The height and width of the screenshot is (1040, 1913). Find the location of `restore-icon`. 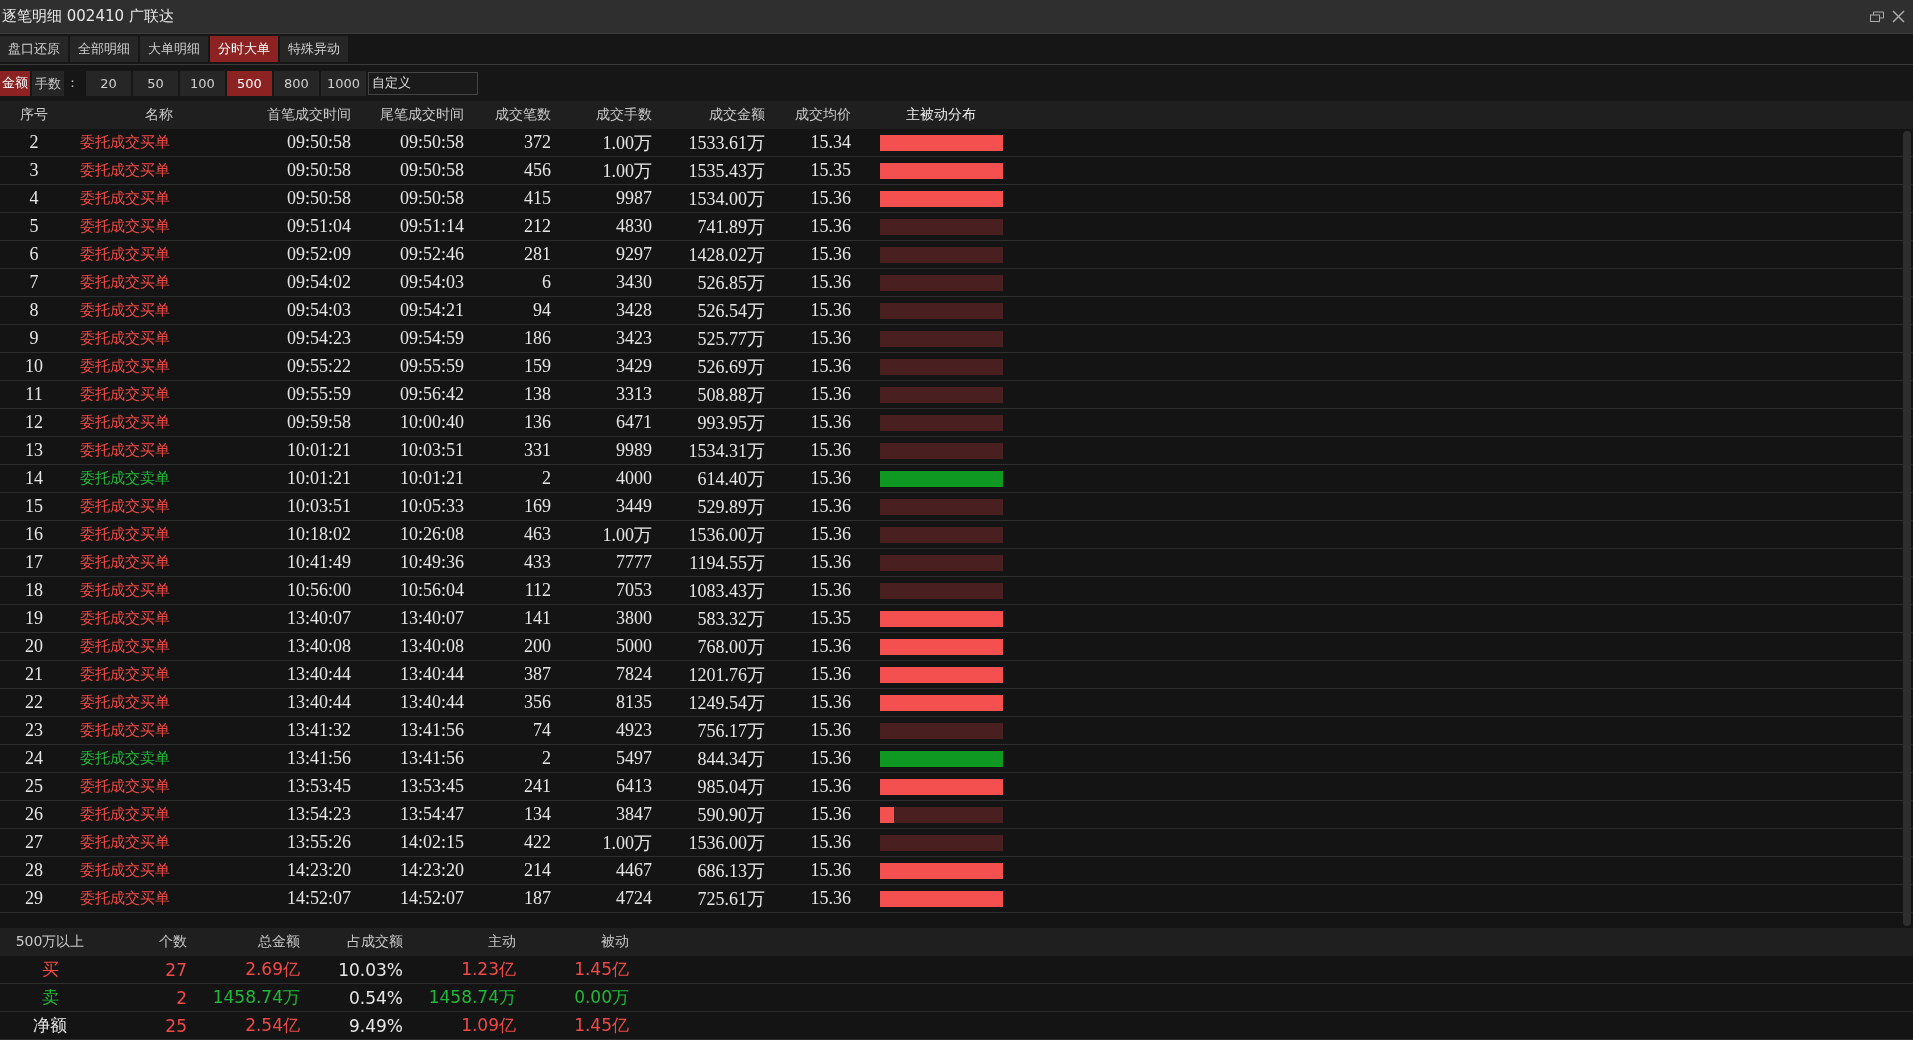

restore-icon is located at coordinates (1877, 16).